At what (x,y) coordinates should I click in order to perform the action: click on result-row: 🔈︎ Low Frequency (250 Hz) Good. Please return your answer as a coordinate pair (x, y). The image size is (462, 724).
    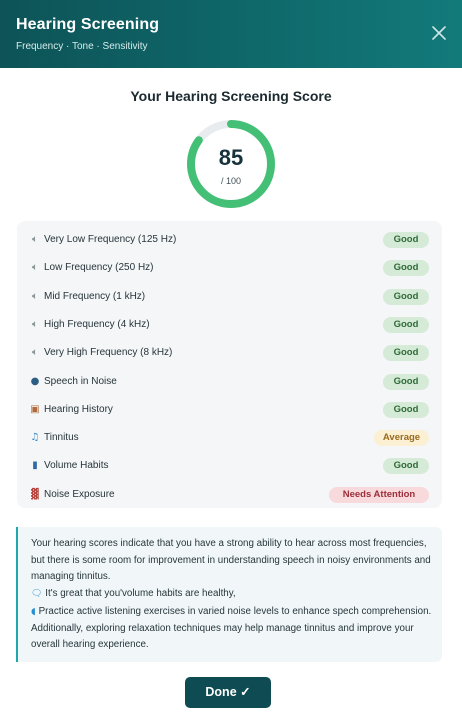
    Looking at the image, I should click on (229, 269).